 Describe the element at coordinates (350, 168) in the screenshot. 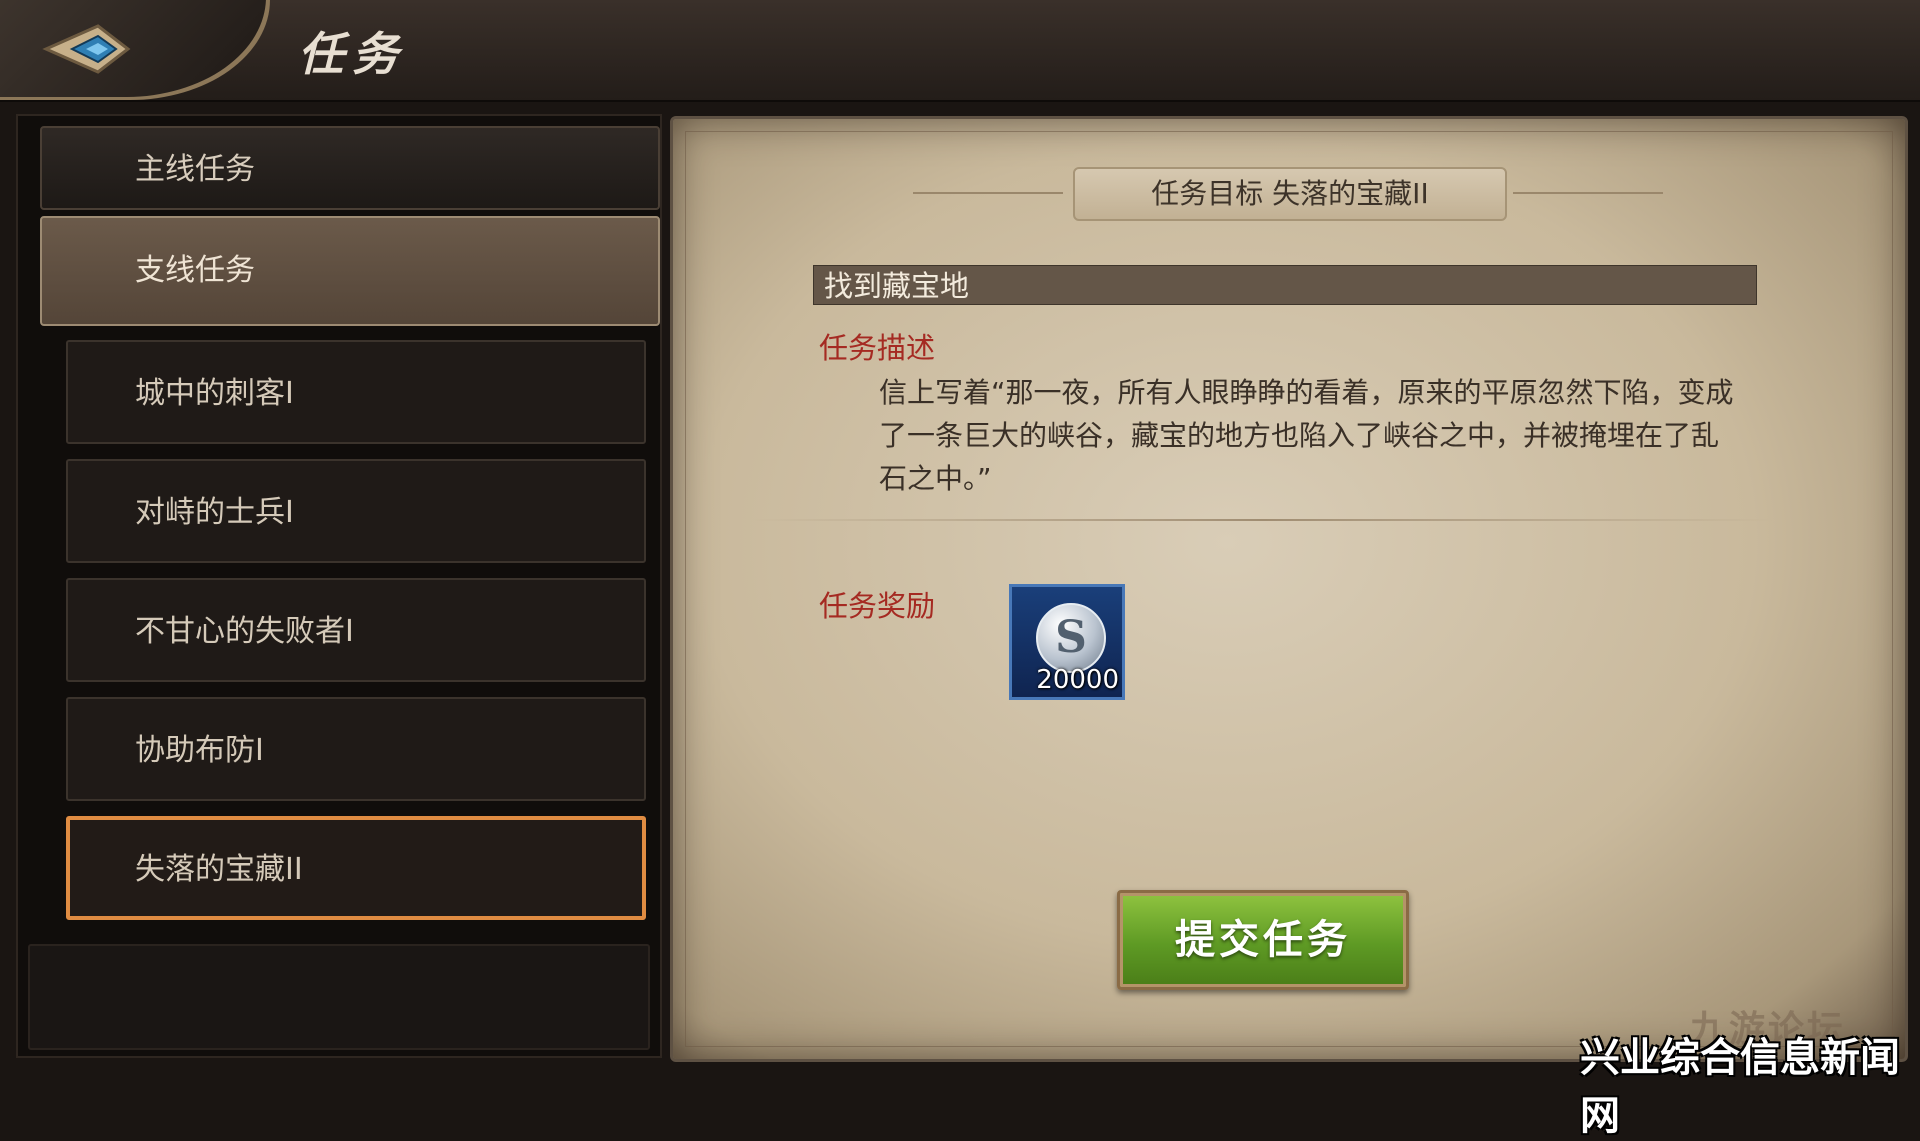

I see `category-main-quests: 主线任务` at that location.